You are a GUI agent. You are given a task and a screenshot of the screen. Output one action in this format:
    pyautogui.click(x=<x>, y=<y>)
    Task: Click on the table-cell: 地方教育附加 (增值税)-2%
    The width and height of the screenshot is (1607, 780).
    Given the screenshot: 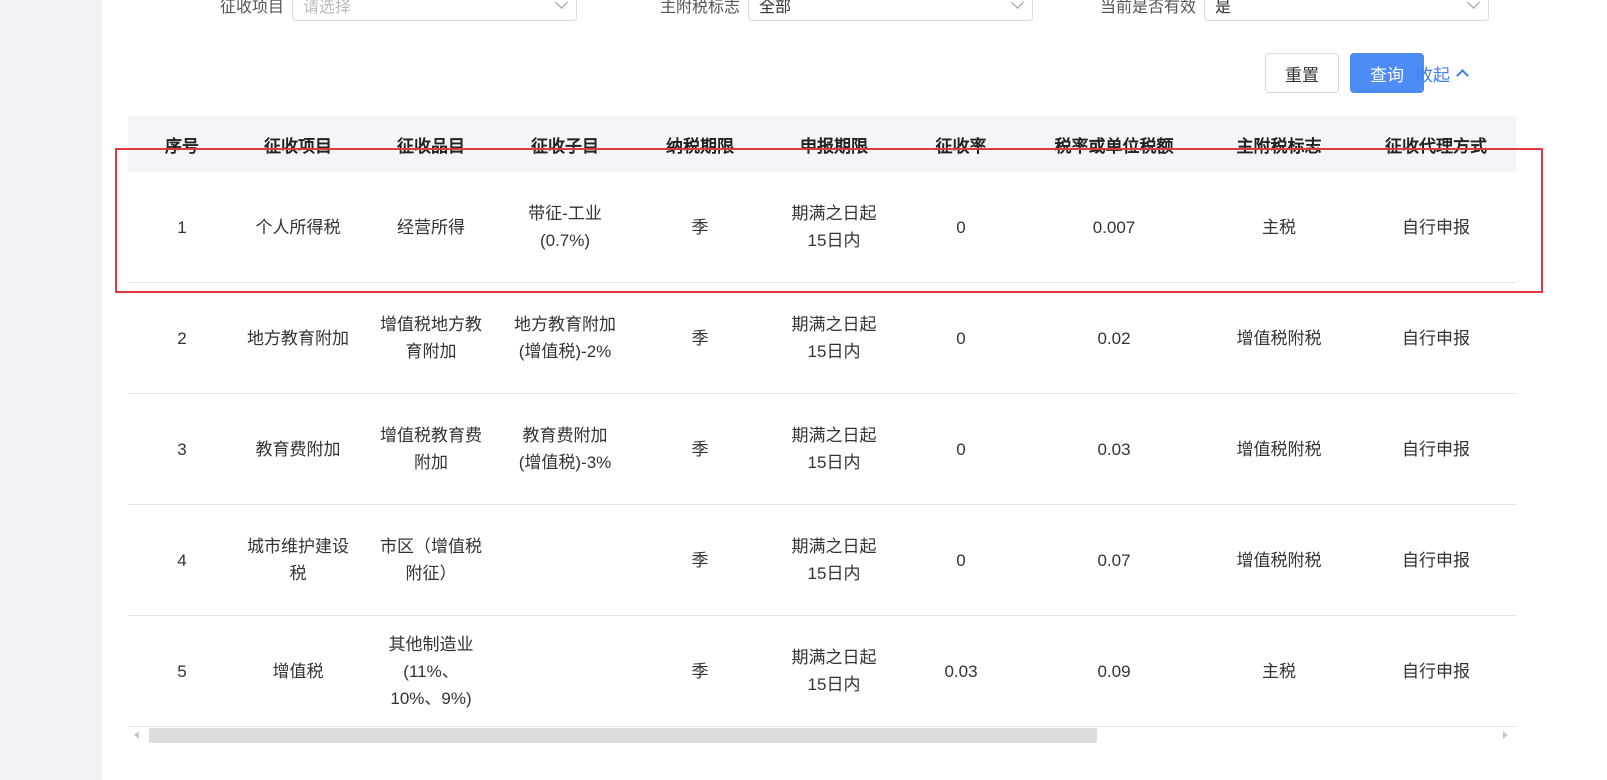 What is the action you would take?
    pyautogui.click(x=565, y=338)
    